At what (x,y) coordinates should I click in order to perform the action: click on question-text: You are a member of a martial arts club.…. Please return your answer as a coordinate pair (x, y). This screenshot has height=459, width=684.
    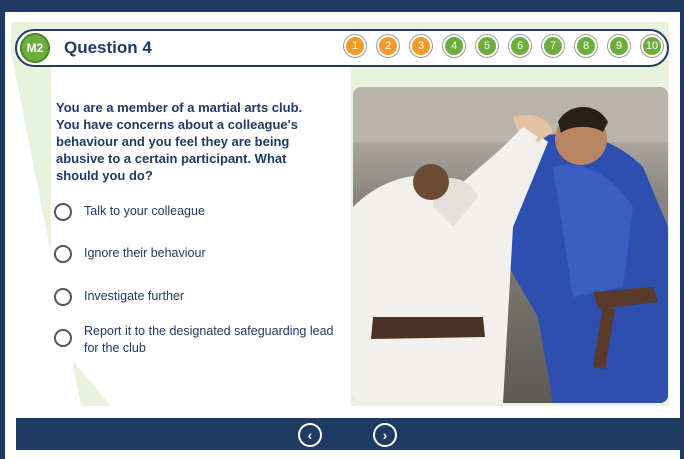
    Looking at the image, I should click on (179, 141).